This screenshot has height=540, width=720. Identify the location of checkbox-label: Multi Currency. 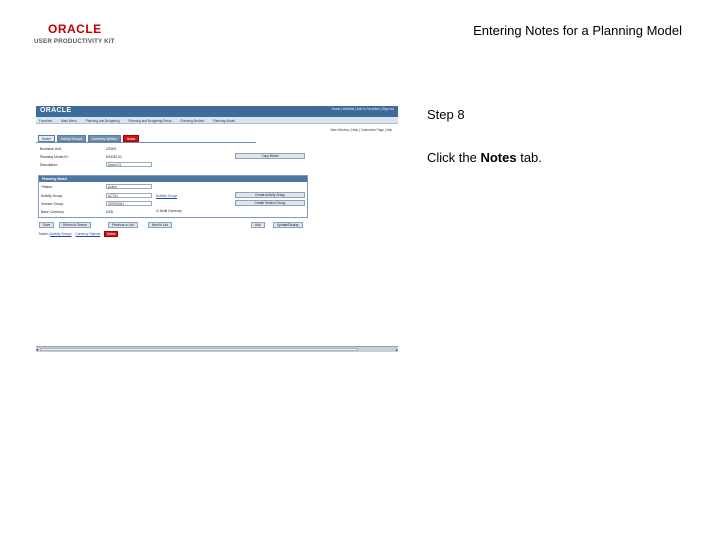
(170, 211).